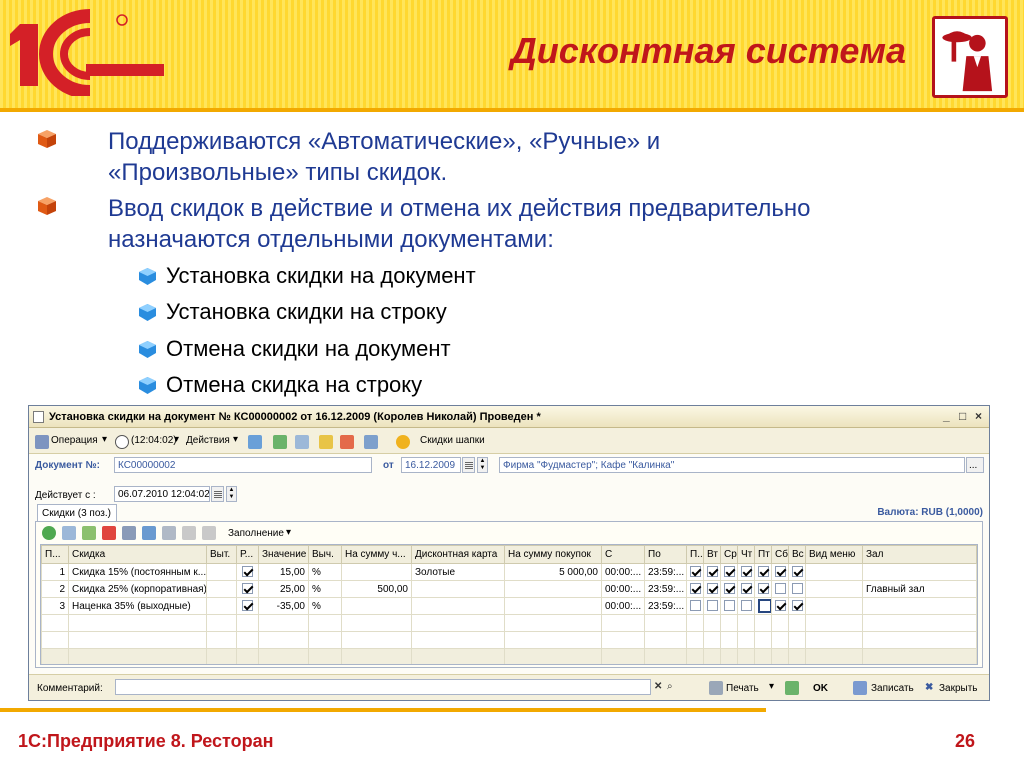 Image resolution: width=1024 pixels, height=768 pixels. What do you see at coordinates (695, 554) in the screenshot?
I see `column-header: П..` at bounding box center [695, 554].